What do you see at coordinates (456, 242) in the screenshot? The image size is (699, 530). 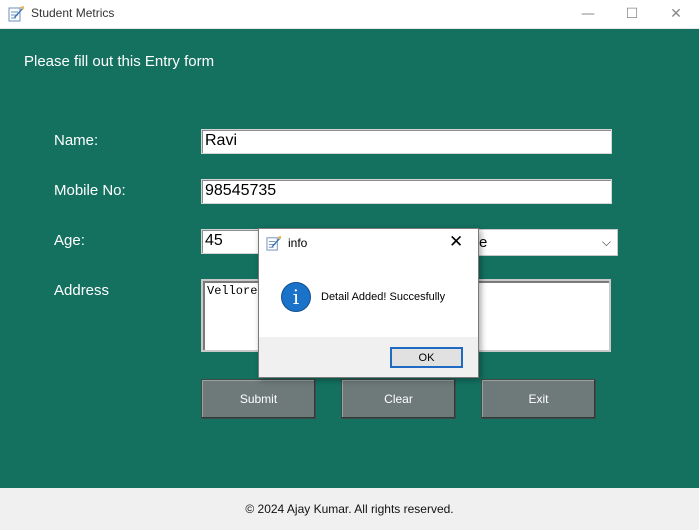 I see `dialog-close-button: ✕` at bounding box center [456, 242].